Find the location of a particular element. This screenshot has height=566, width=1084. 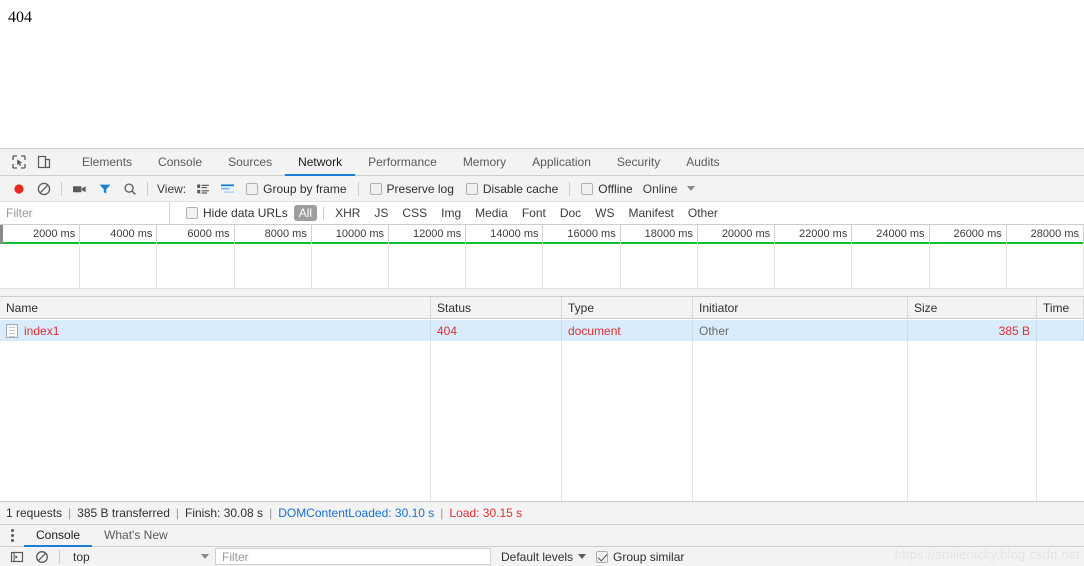

preserve-log-checkbox: Preserve log is located at coordinates (411, 188).